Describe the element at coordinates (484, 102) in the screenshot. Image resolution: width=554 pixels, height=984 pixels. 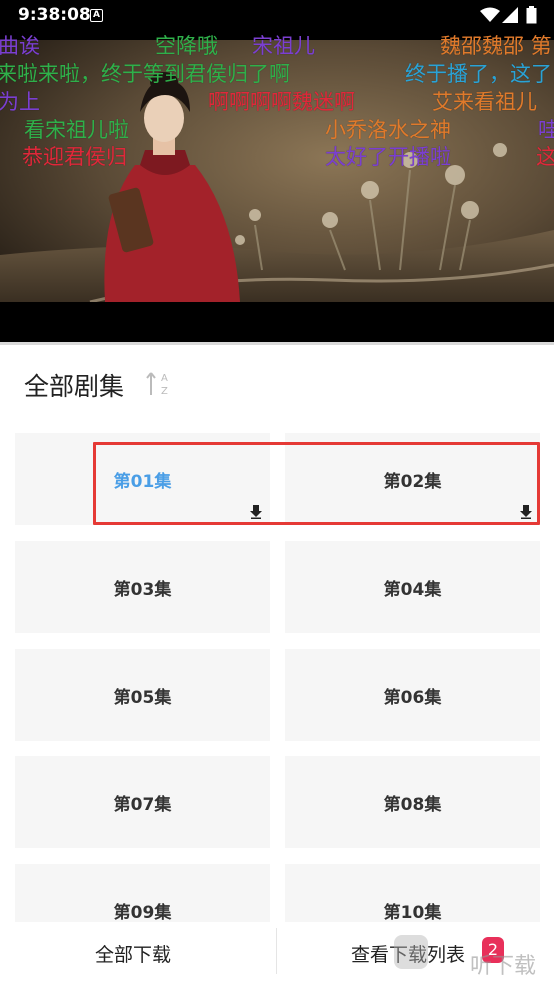
I see `danmaku-comment: 艾来看祖儿` at that location.